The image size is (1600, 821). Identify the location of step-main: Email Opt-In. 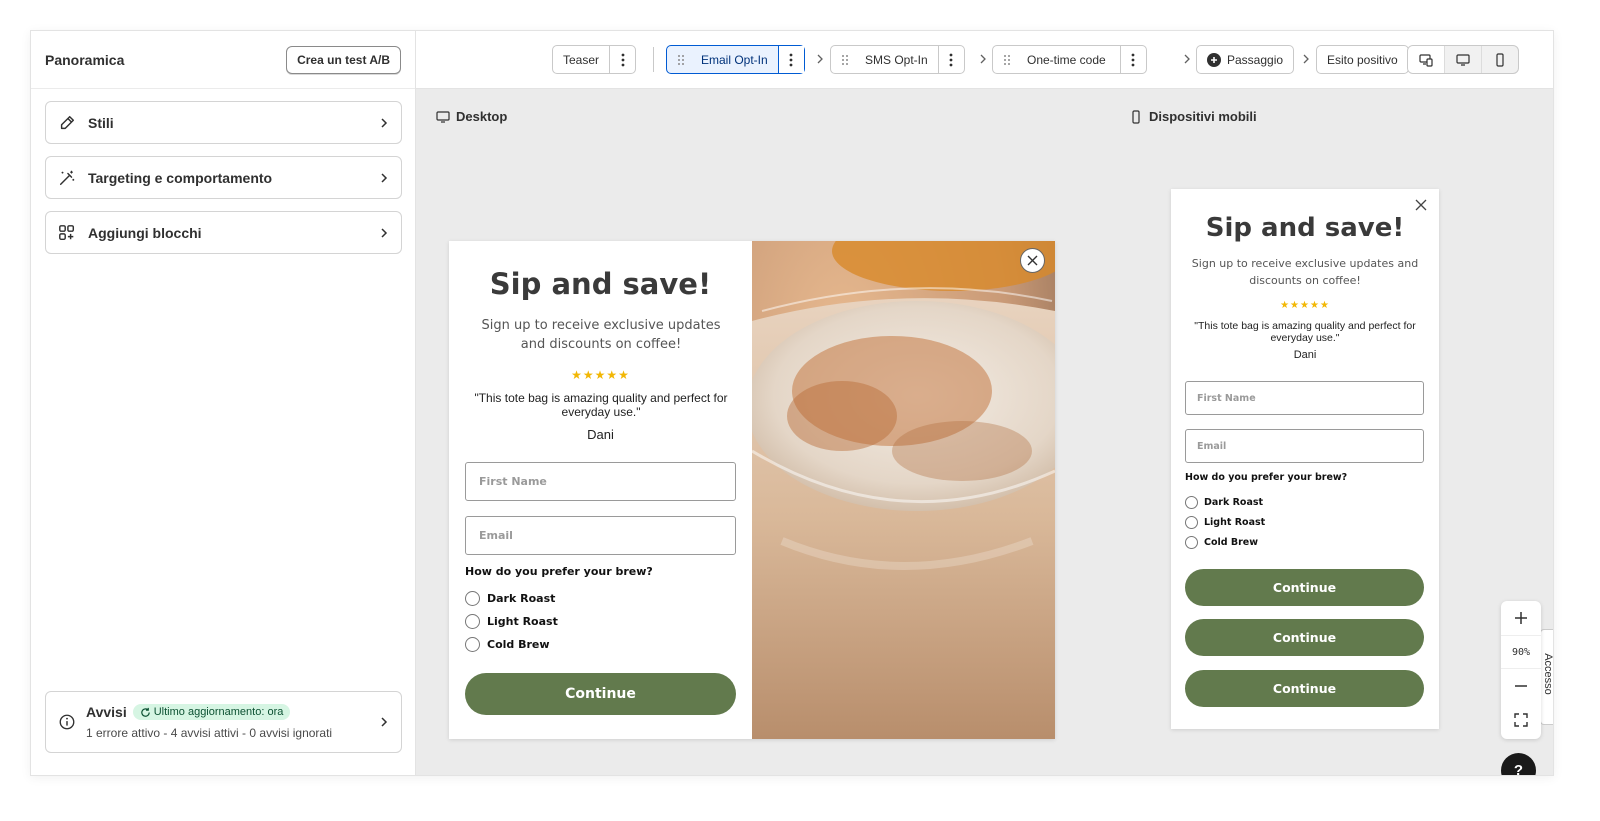
(722, 59).